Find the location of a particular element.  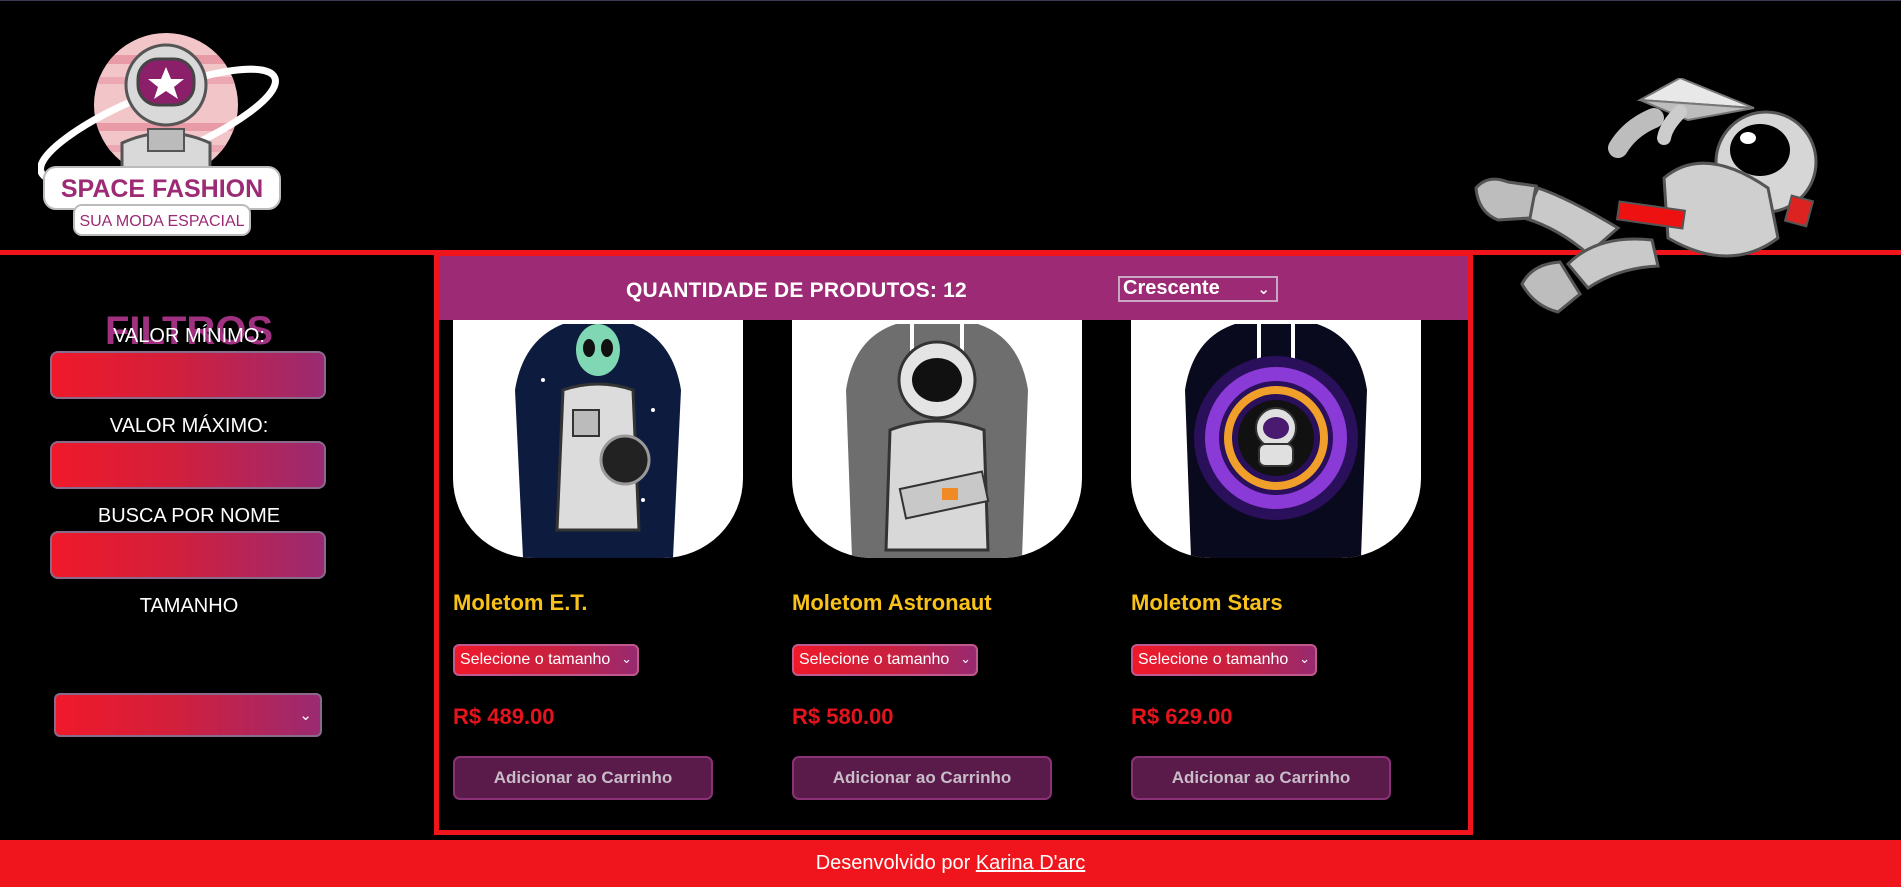

products-toolbar: QUANTIDADE DE PRODUTOS: 12 Crescente ⌄ is located at coordinates (953, 288).